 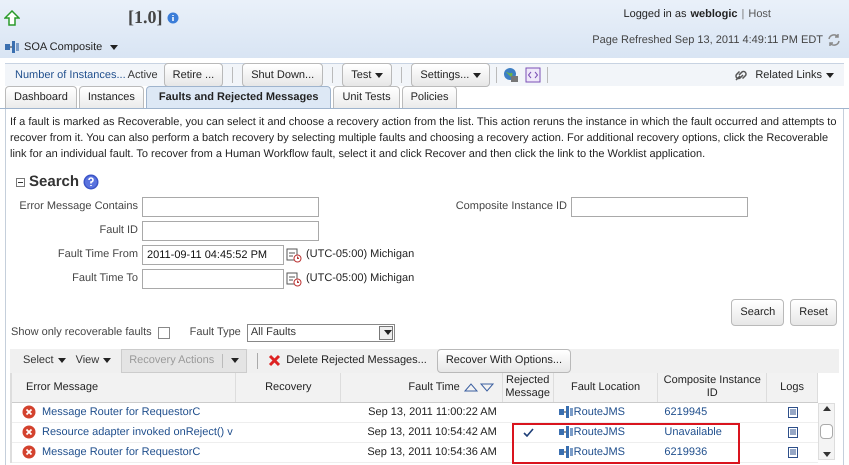 What do you see at coordinates (111, 97) in the screenshot?
I see `tab: Instances` at bounding box center [111, 97].